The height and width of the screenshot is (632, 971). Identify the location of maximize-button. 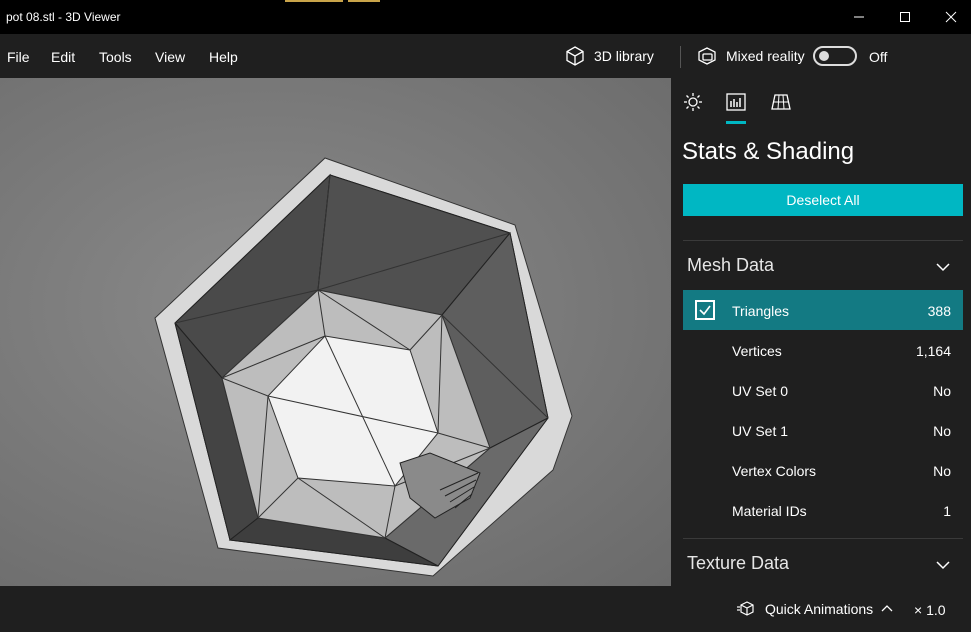
(905, 17).